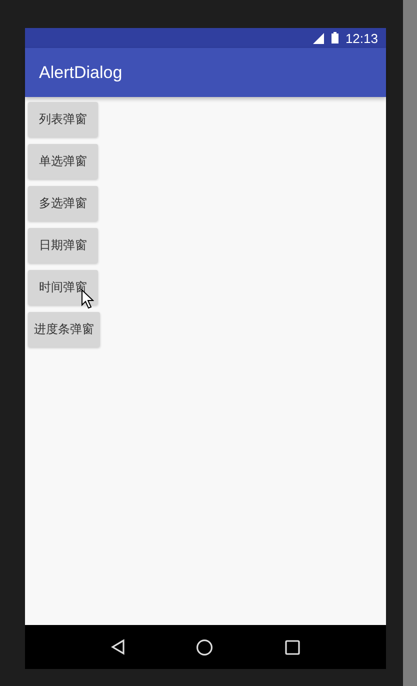 Image resolution: width=417 pixels, height=686 pixels. What do you see at coordinates (63, 203) in the screenshot?
I see `dialog-button: 多选弹窗` at bounding box center [63, 203].